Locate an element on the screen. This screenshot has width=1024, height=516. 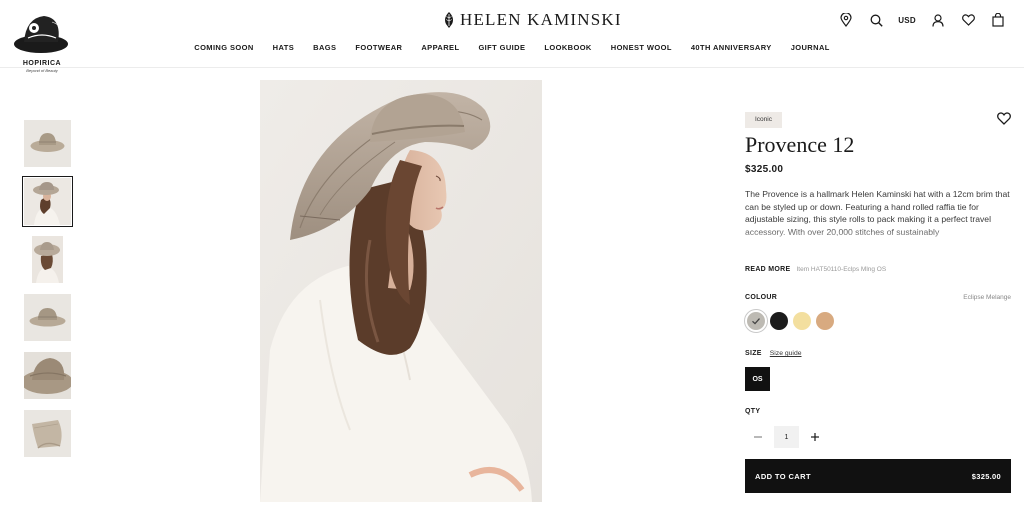
swatch-butter is located at coordinates (802, 321).